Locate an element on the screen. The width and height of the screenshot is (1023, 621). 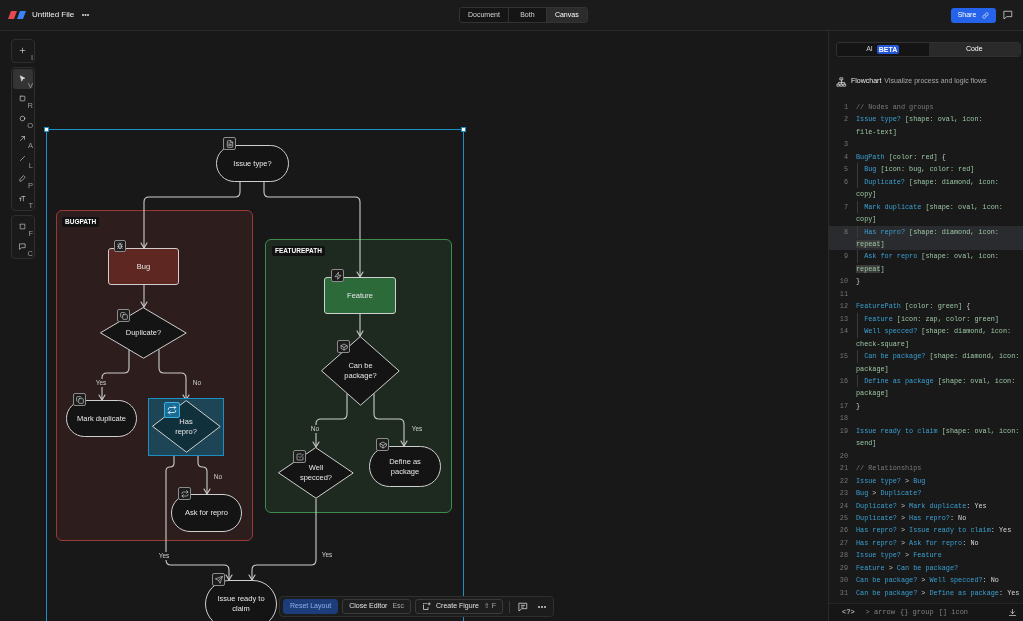
text-icon is located at coordinates (22, 198).